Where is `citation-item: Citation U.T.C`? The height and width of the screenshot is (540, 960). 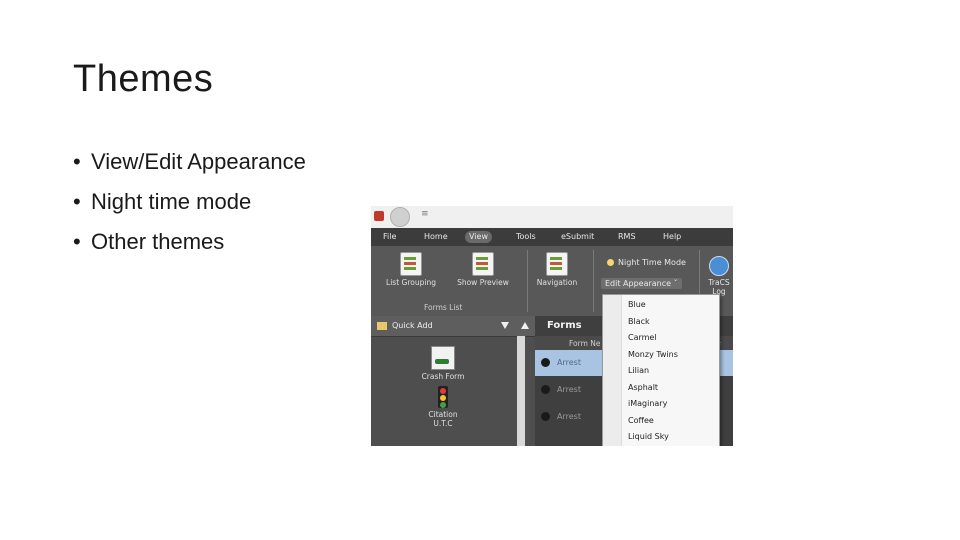 citation-item: Citation U.T.C is located at coordinates (443, 407).